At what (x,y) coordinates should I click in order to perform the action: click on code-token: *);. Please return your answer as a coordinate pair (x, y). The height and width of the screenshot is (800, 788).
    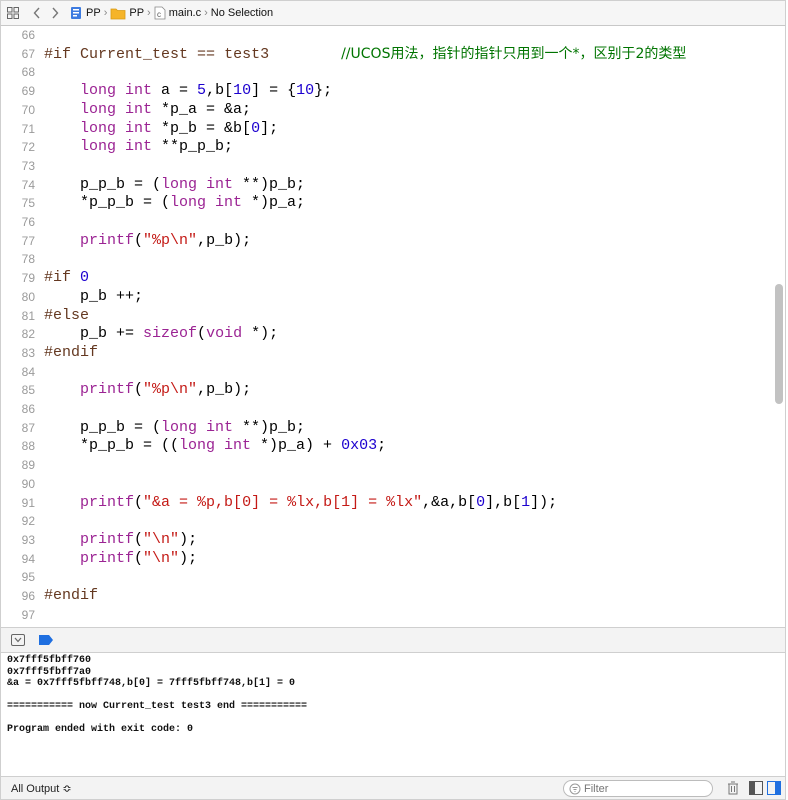
    Looking at the image, I should click on (260, 334).